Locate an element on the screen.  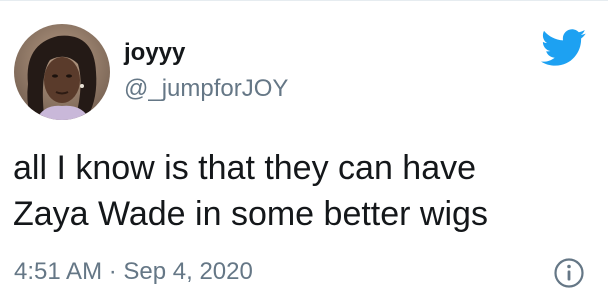
avatar is located at coordinates (62, 72).